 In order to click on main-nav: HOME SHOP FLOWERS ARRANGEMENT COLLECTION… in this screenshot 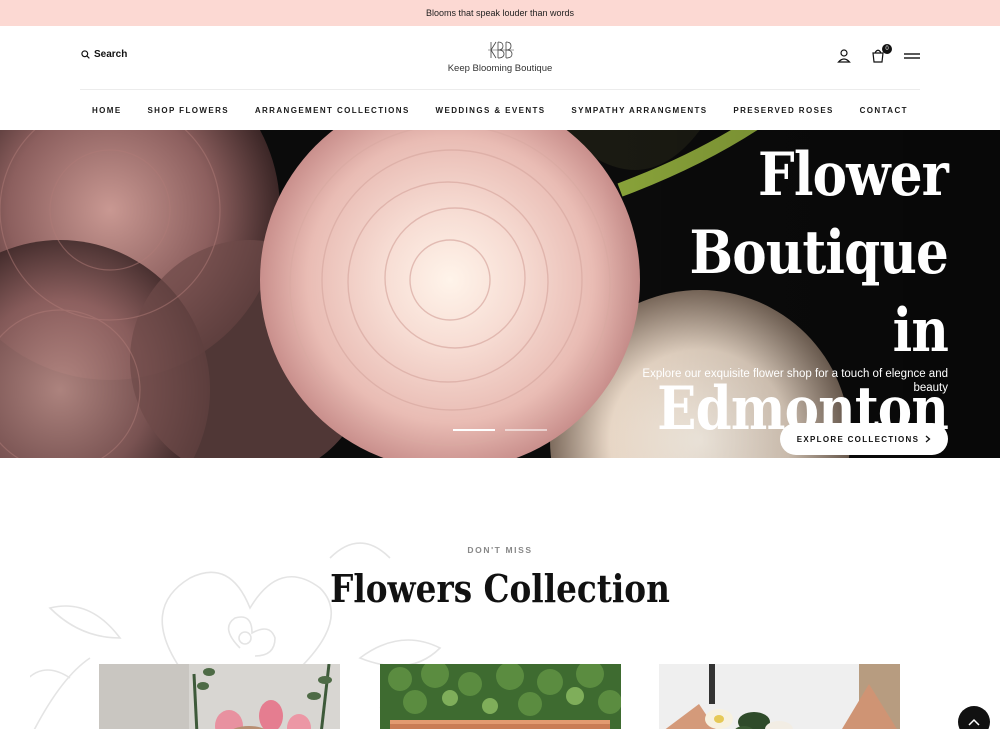, I will do `click(500, 110)`.